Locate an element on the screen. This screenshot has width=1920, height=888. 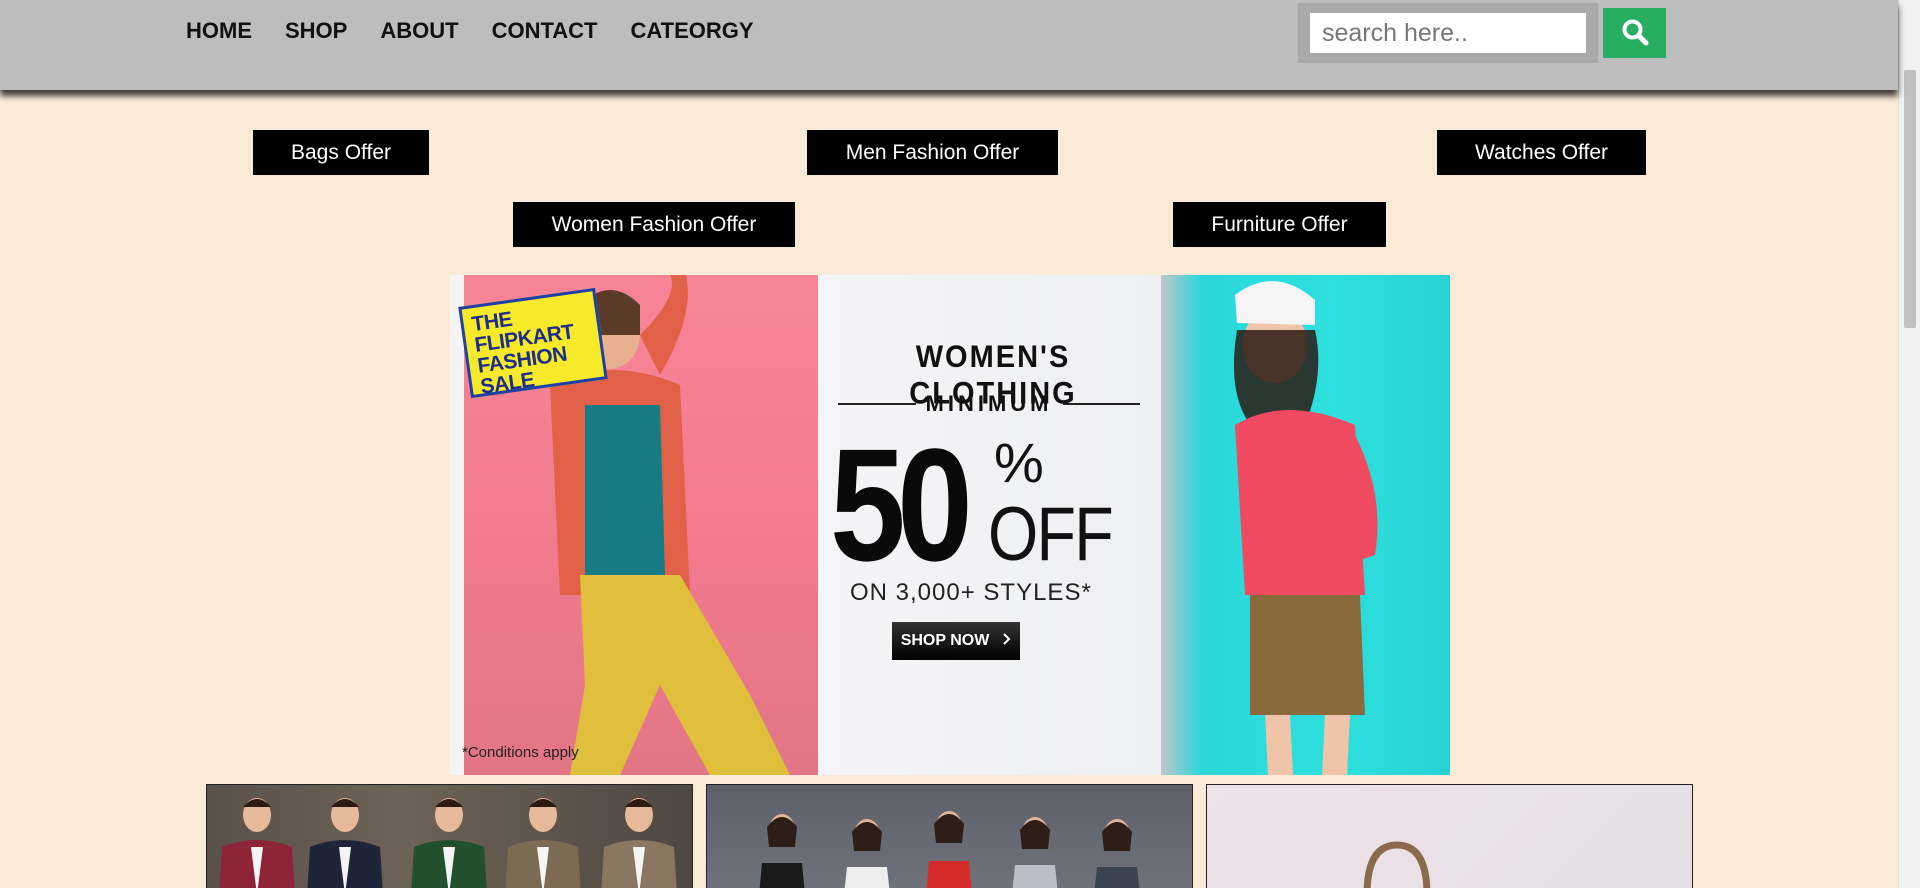
men-fashion-tile is located at coordinates (449, 836).